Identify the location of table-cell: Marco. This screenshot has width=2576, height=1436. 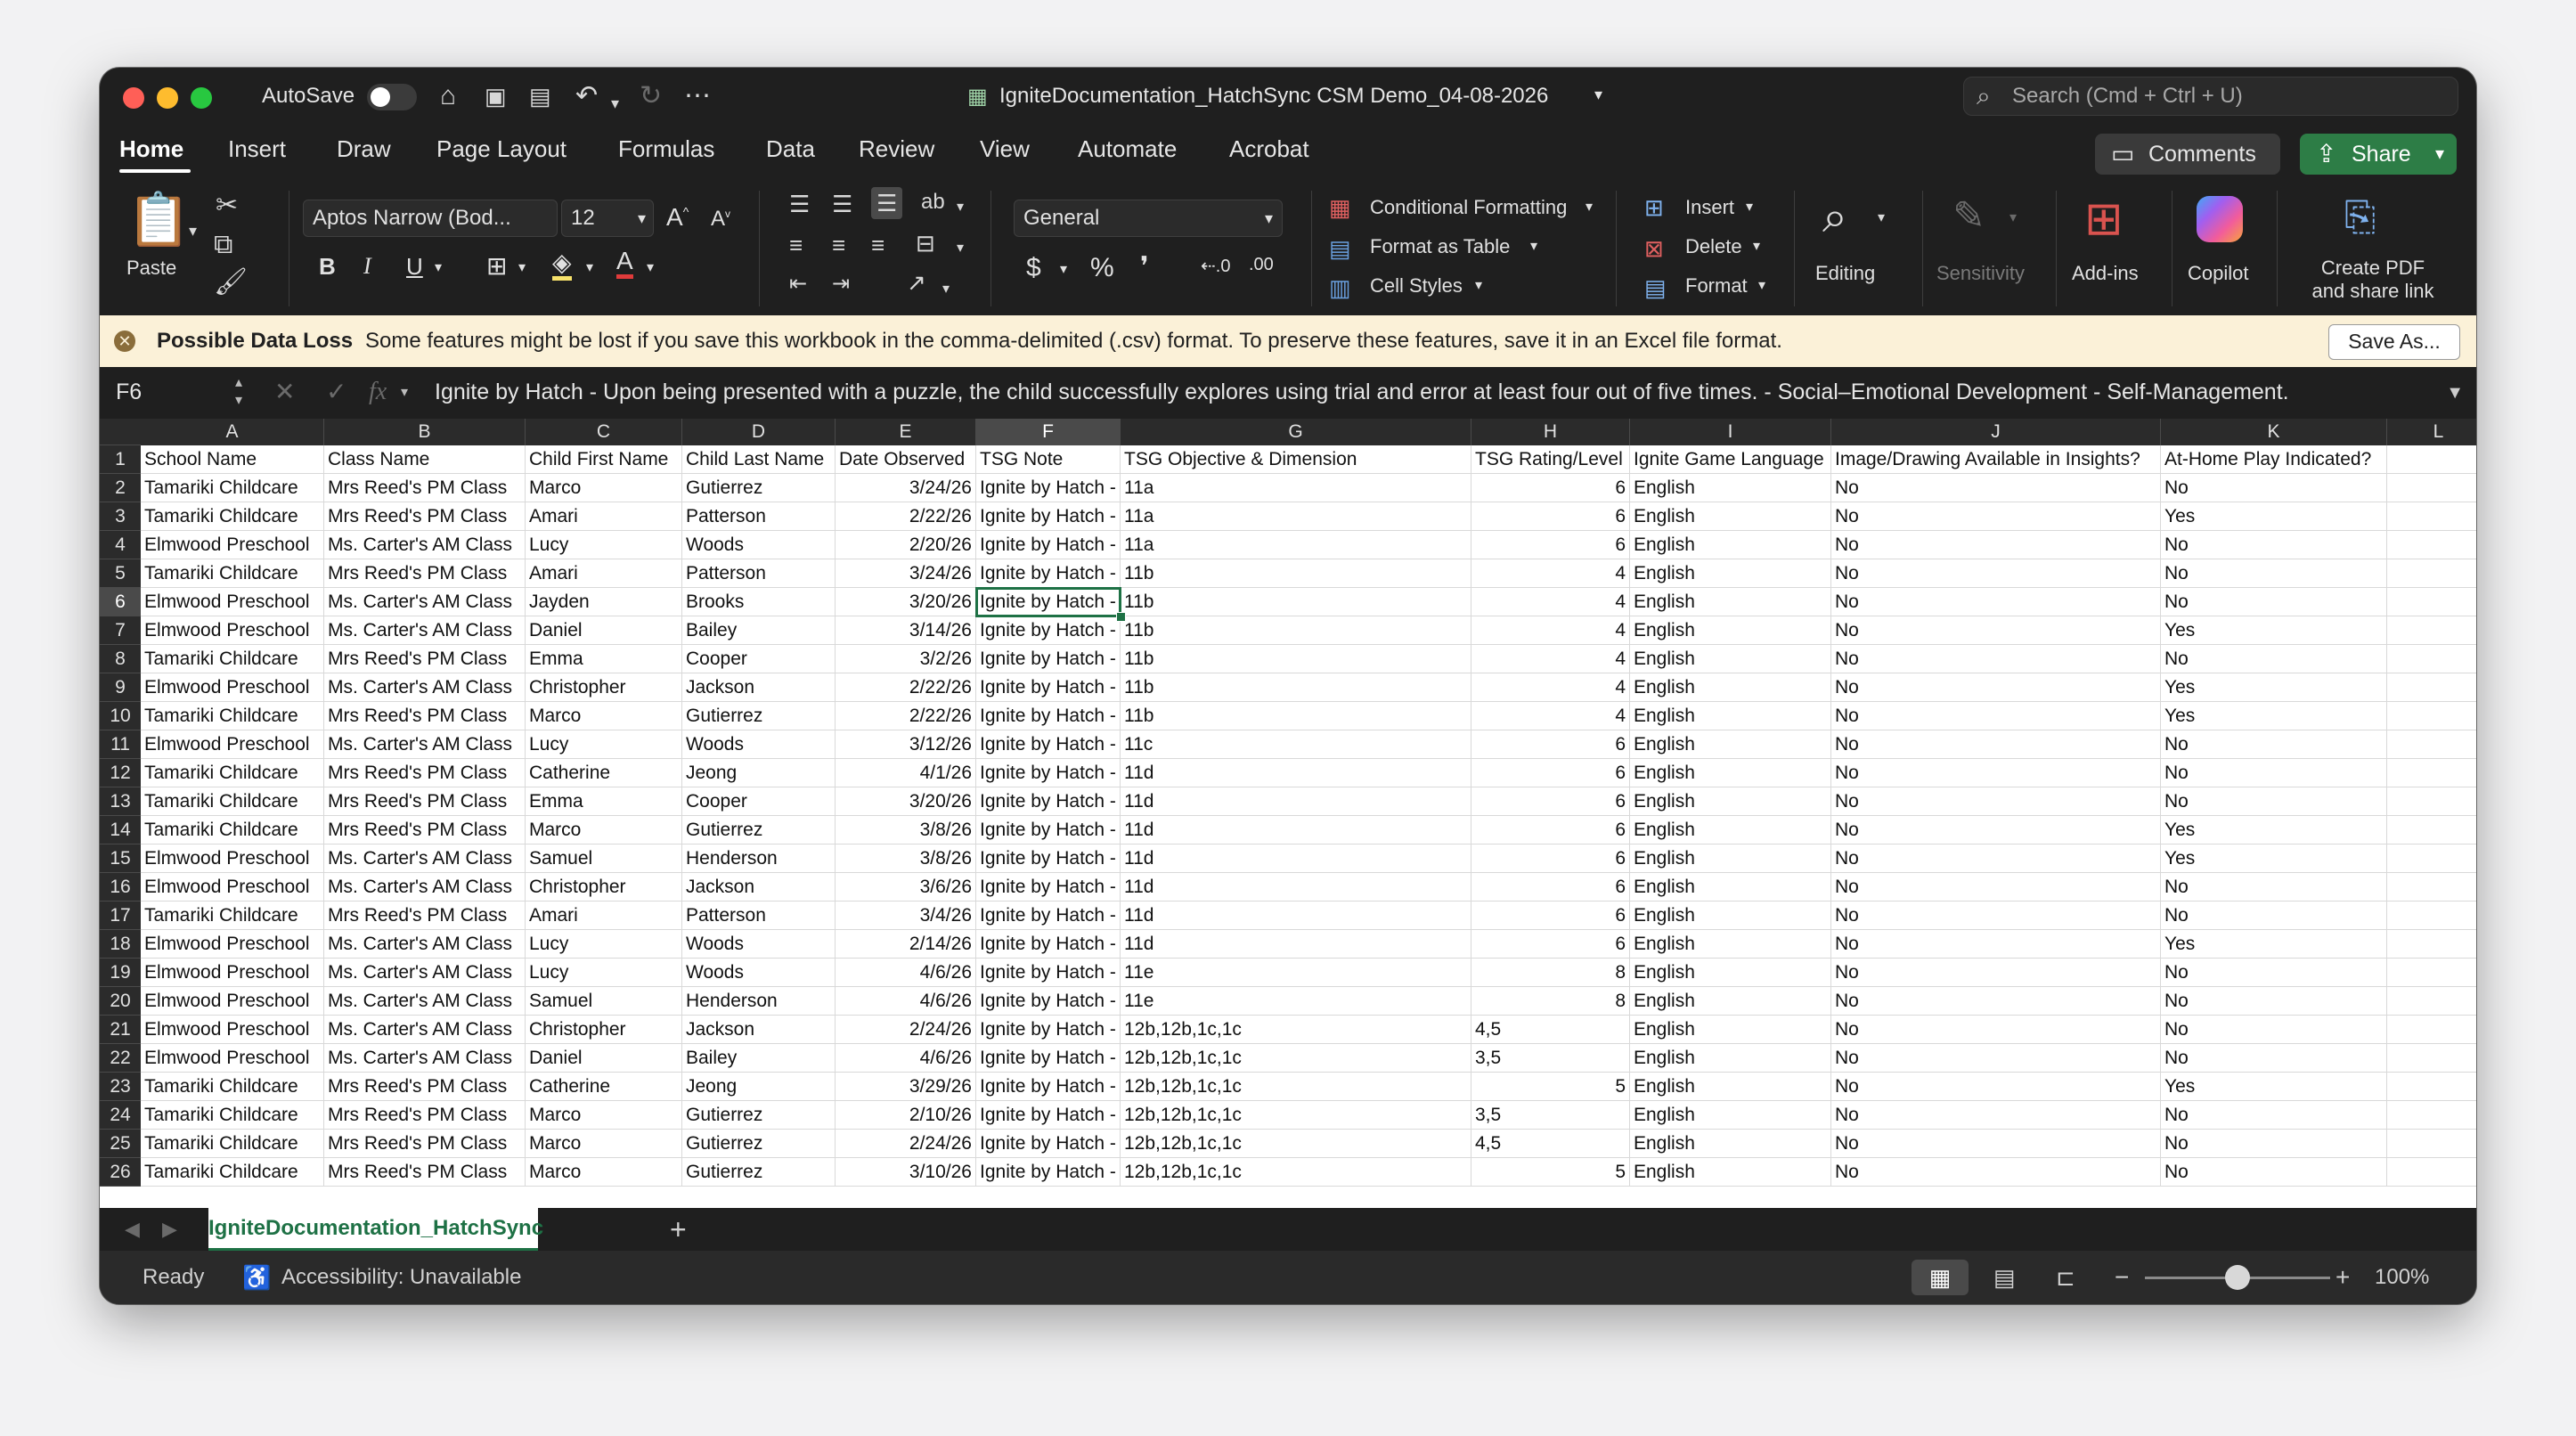
(604, 1172).